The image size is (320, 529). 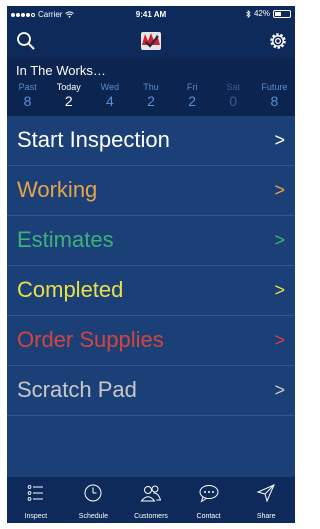 What do you see at coordinates (57, 189) in the screenshot?
I see `menu-item-label: Working` at bounding box center [57, 189].